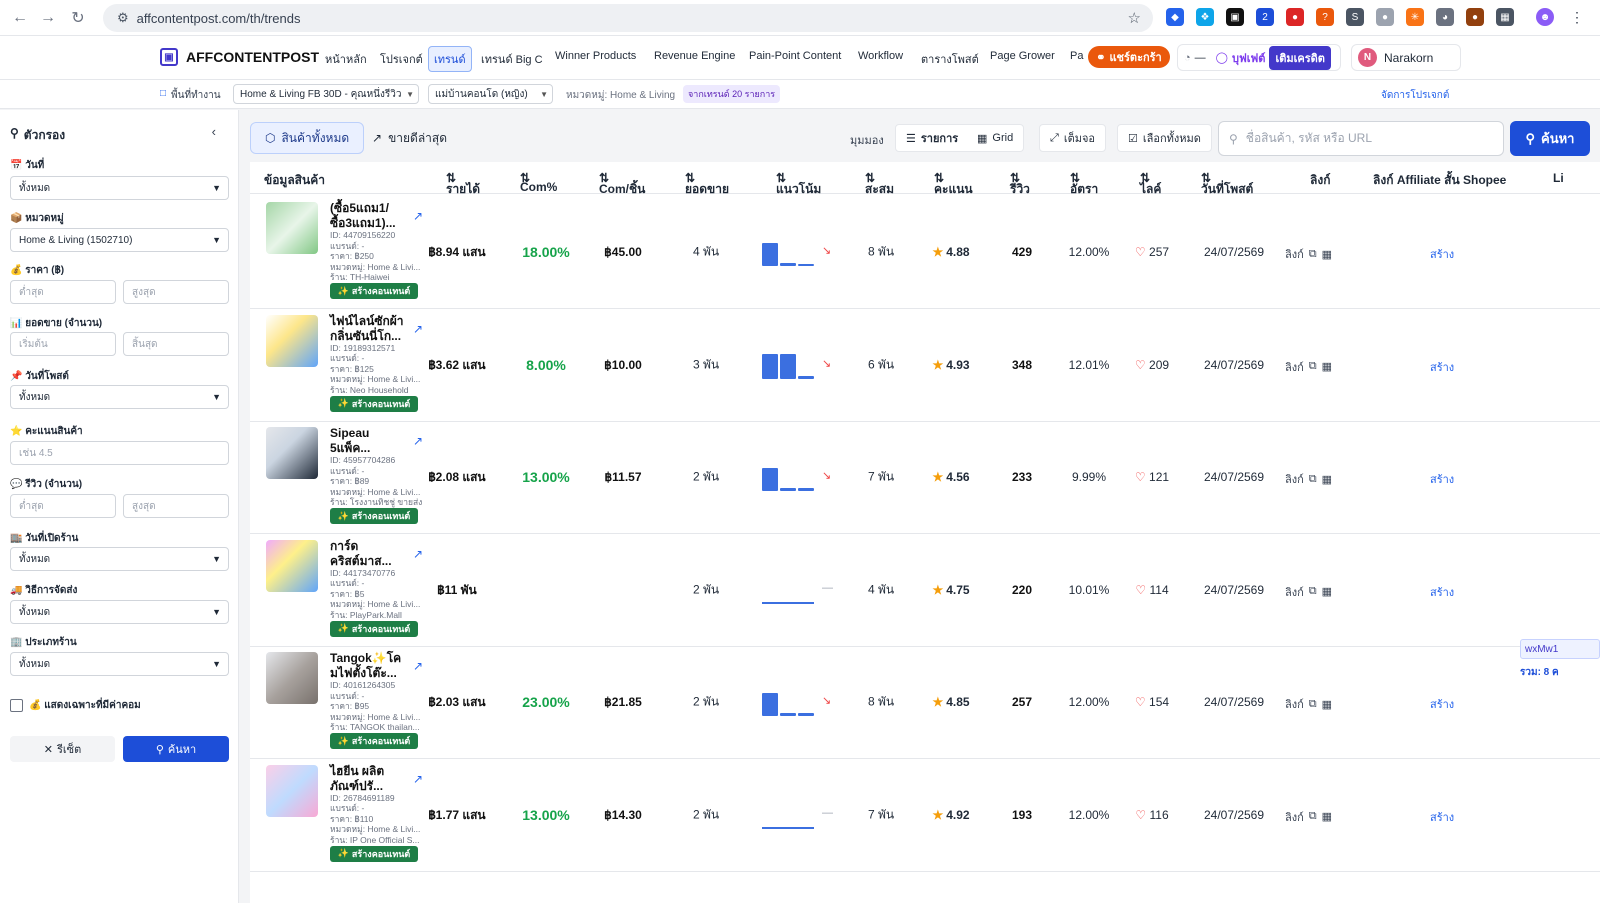  Describe the element at coordinates (1560, 649) in the screenshot. I see `affiliate-tag: wxMw1` at that location.